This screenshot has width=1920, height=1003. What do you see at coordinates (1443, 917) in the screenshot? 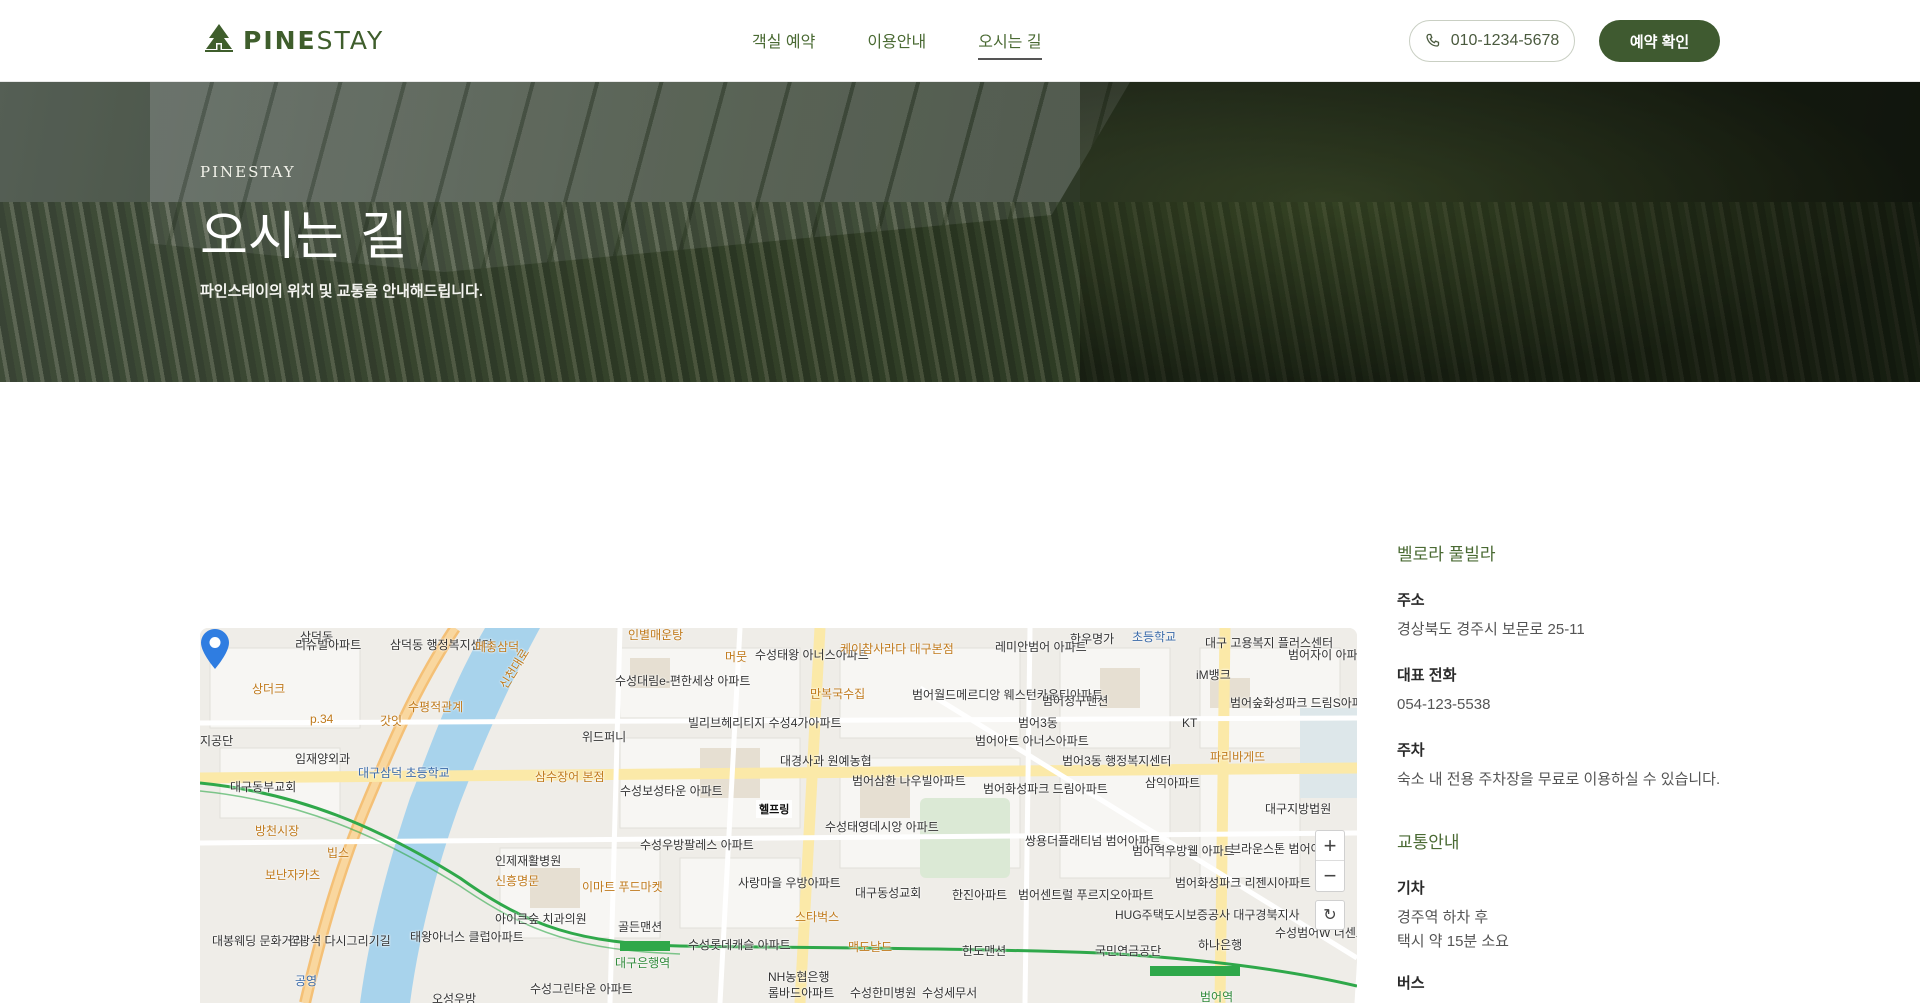
I see `train-line-1: 경주역 하차 후` at bounding box center [1443, 917].